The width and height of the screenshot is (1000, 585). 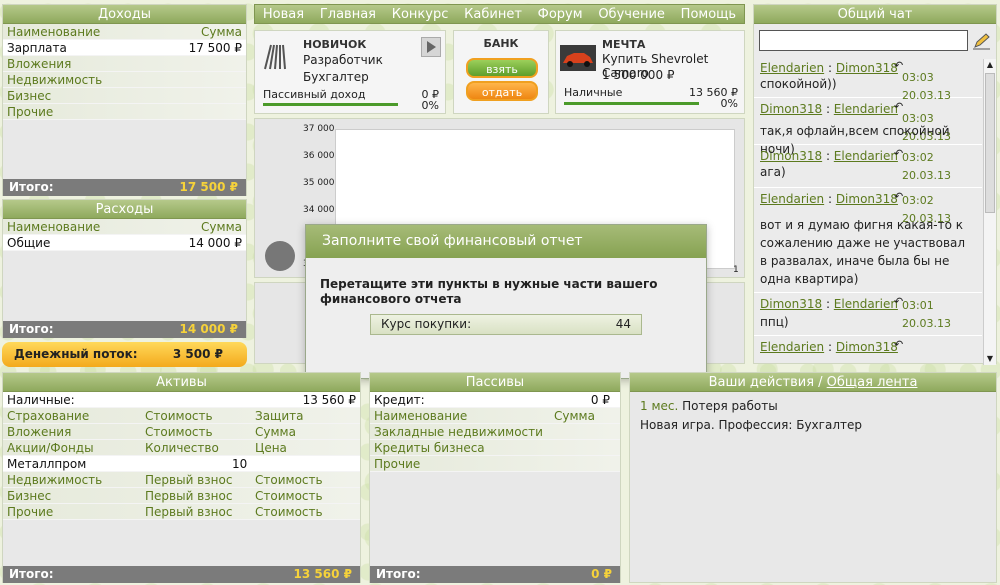 I want to click on nav-main: Главная, so click(x=348, y=14).